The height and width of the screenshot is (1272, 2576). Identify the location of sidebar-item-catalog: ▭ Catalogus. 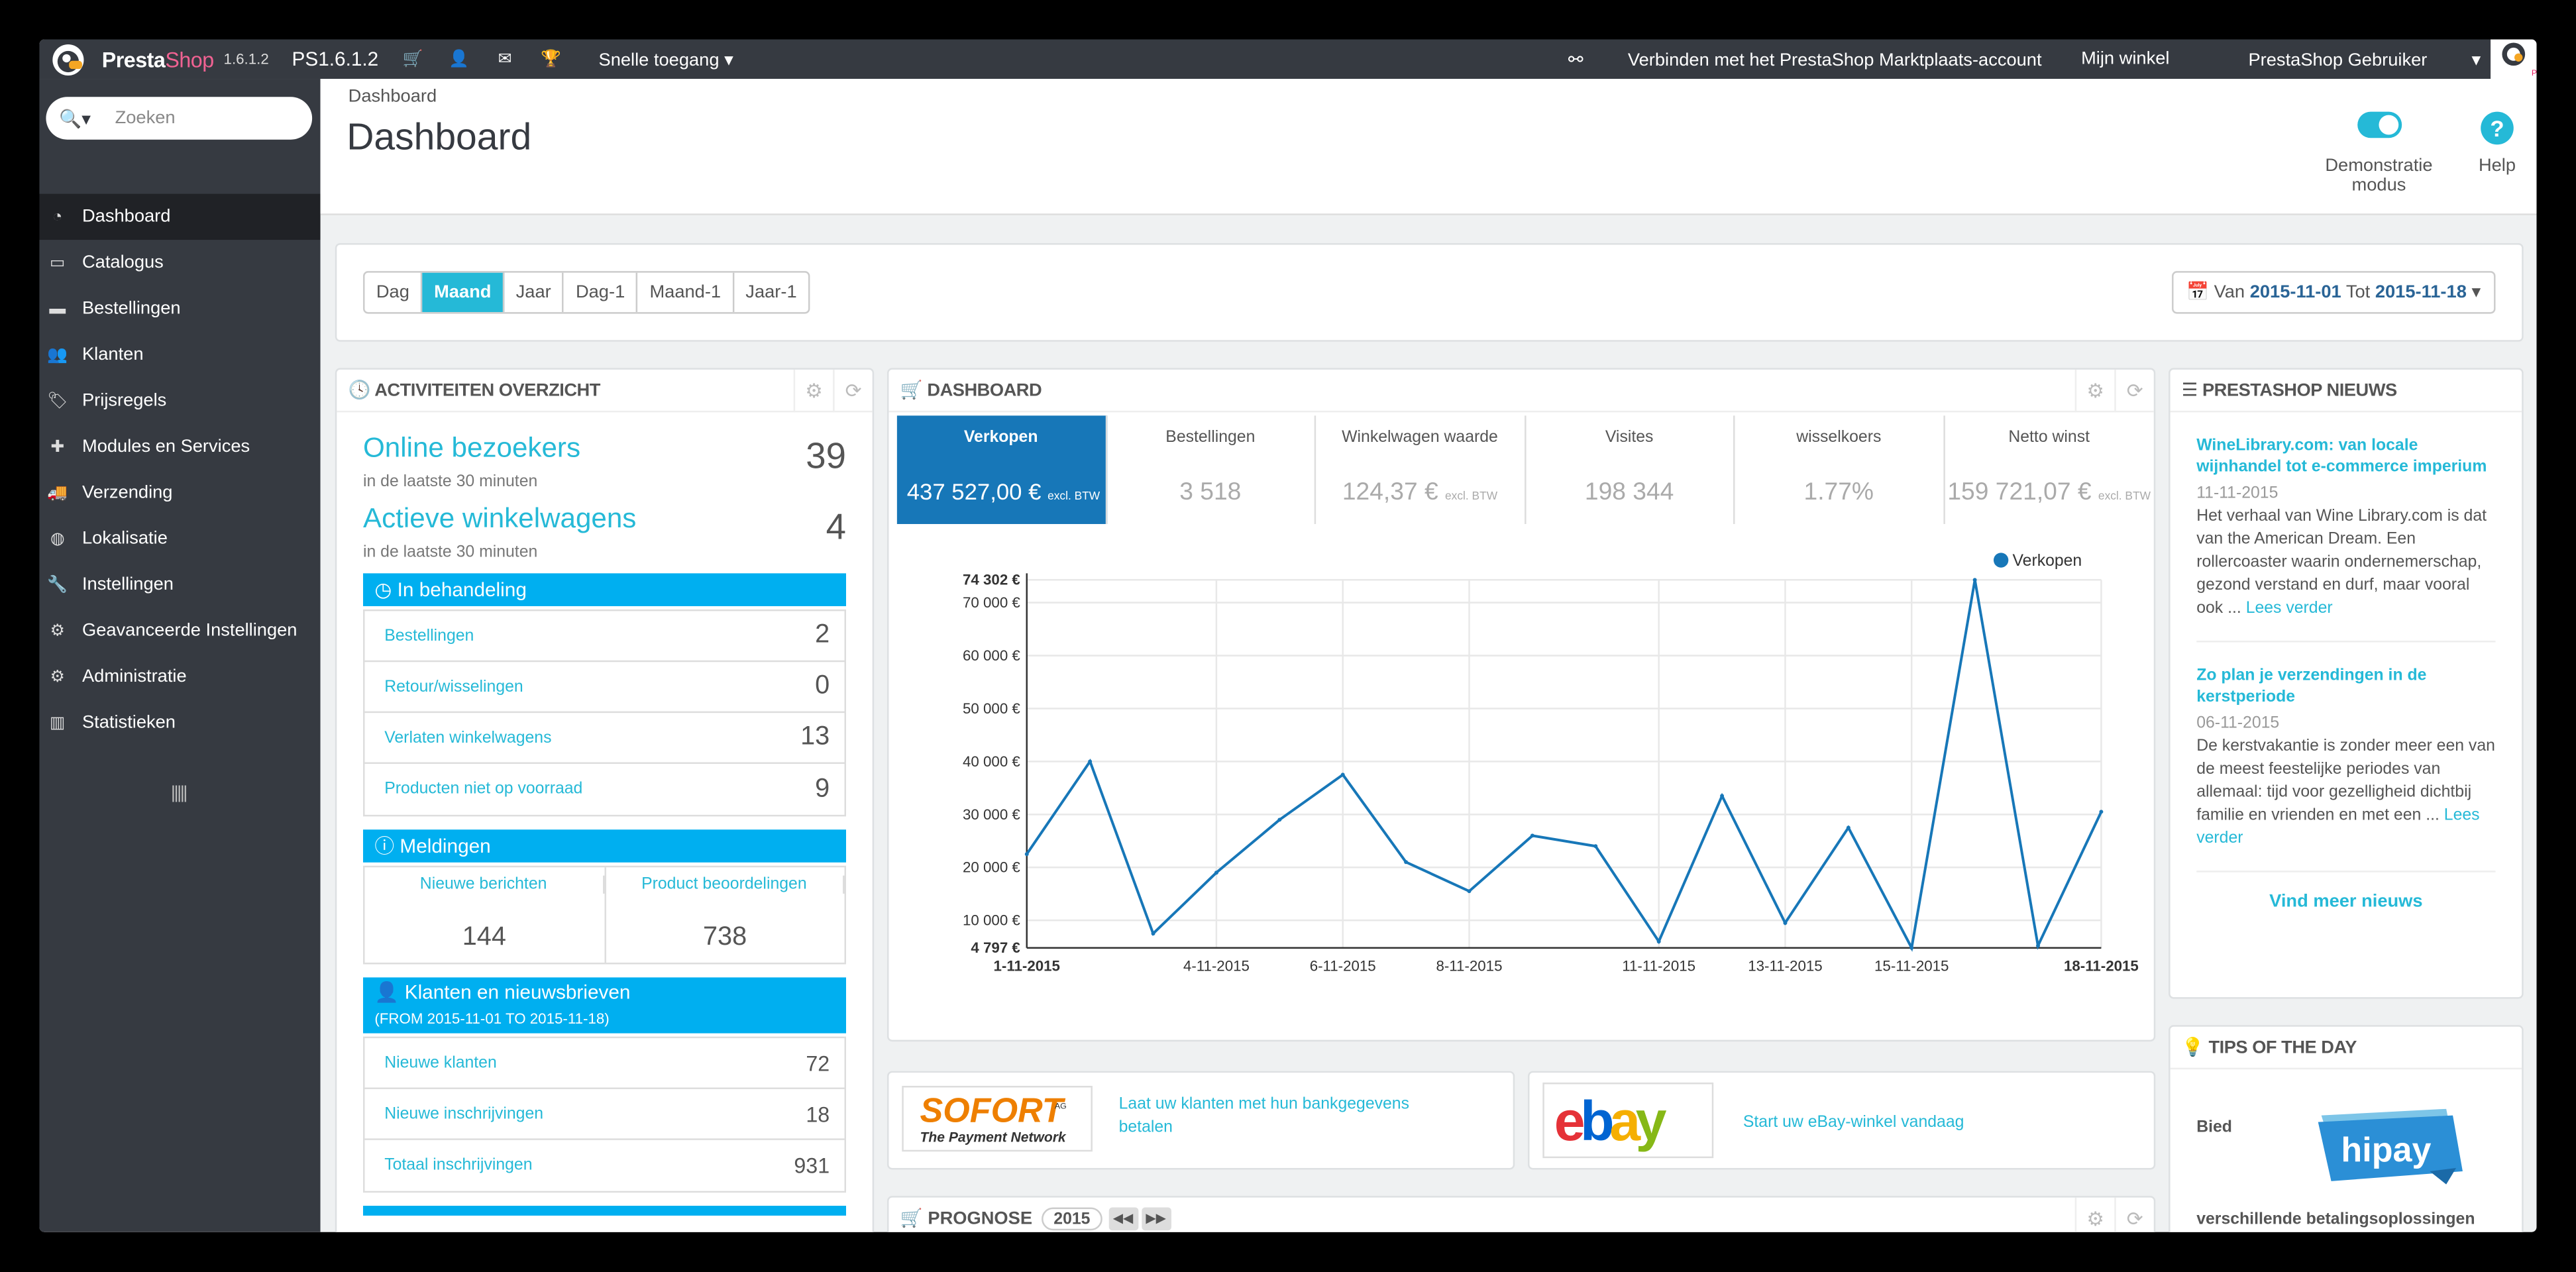
(180, 263).